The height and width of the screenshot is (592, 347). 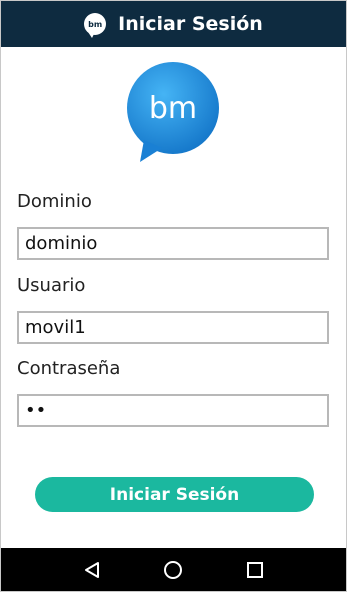 I want to click on user-label: Usuario, so click(x=51, y=285).